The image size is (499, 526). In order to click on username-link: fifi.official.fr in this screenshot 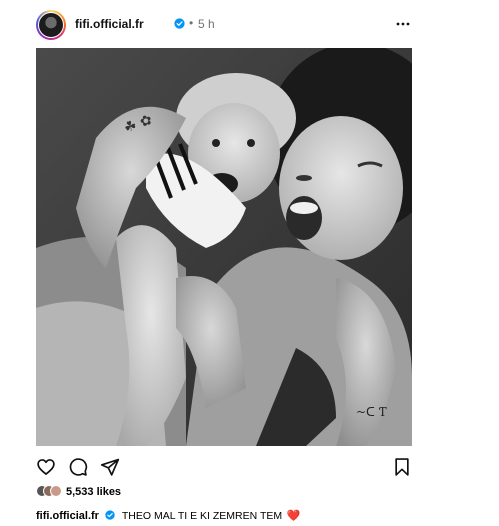, I will do `click(109, 24)`.